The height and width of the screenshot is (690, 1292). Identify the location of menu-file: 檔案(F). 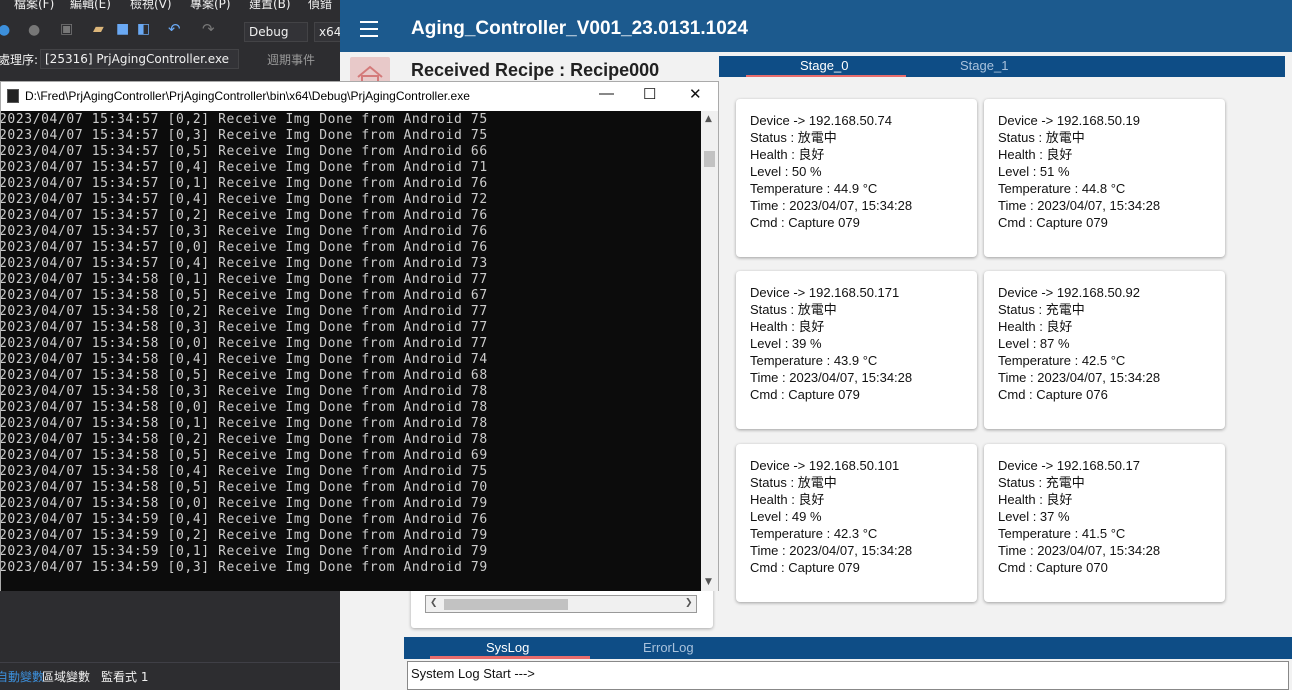
(34, 5).